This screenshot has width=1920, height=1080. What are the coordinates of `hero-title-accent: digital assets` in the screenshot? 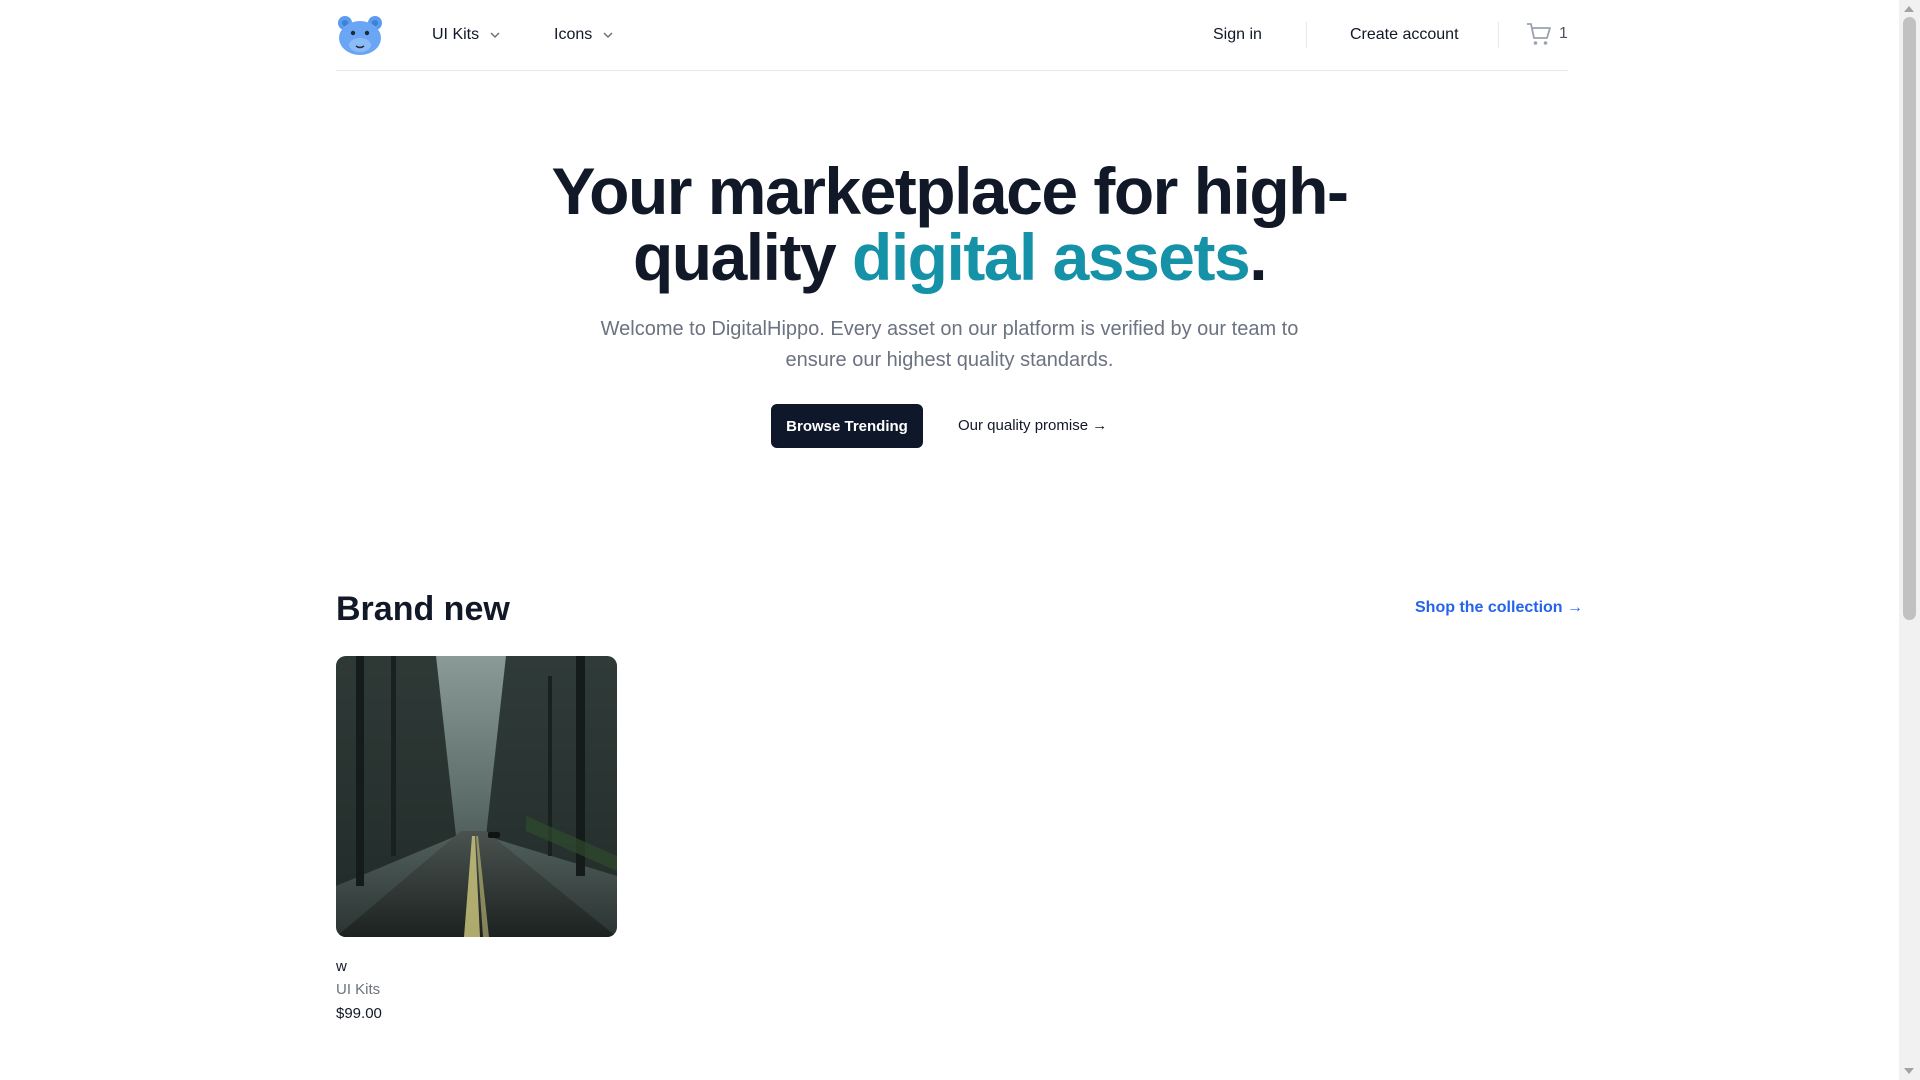 It's located at (1051, 257).